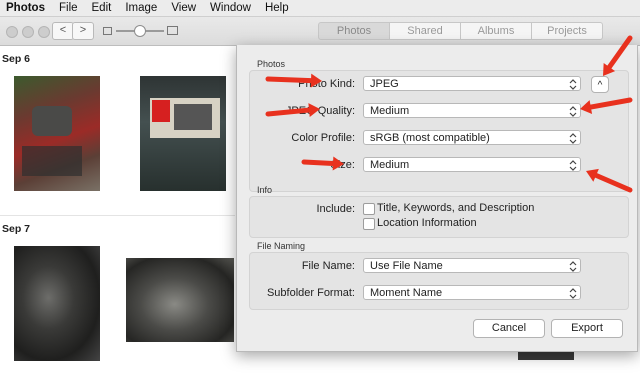 The height and width of the screenshot is (376, 640). I want to click on arrow-photo-kind, so click(289, 80).